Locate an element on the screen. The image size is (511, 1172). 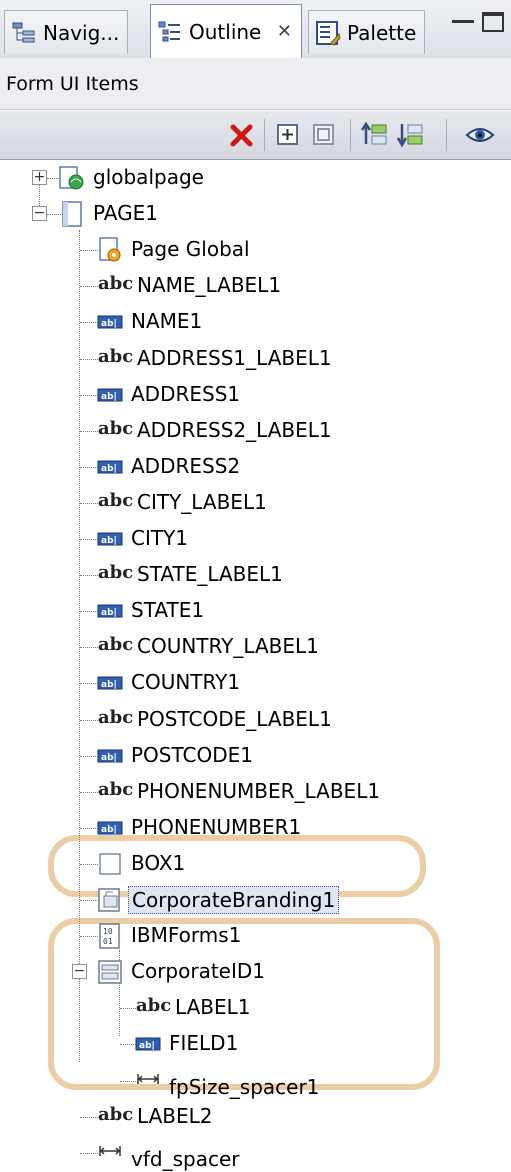
tree-item: ab| COUNTRY1 is located at coordinates (255, 683).